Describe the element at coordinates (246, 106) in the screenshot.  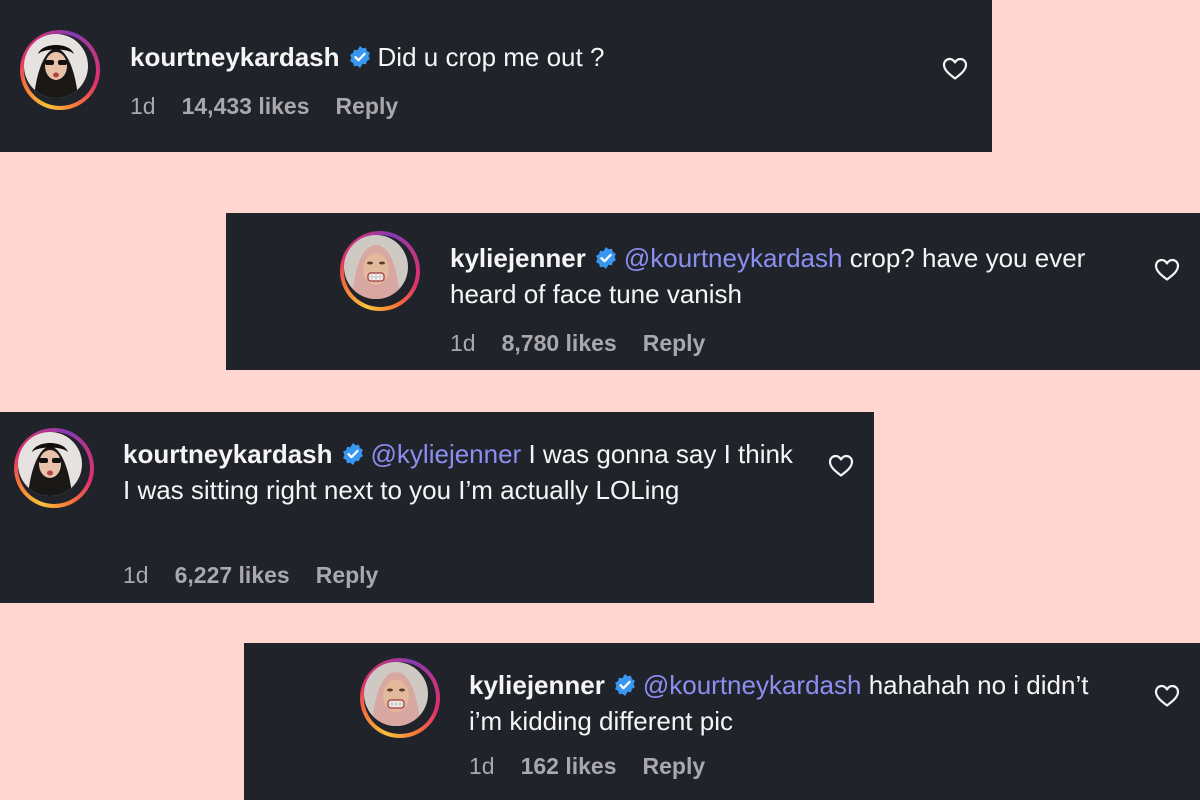
I see `likes-count: 14,433 likes` at that location.